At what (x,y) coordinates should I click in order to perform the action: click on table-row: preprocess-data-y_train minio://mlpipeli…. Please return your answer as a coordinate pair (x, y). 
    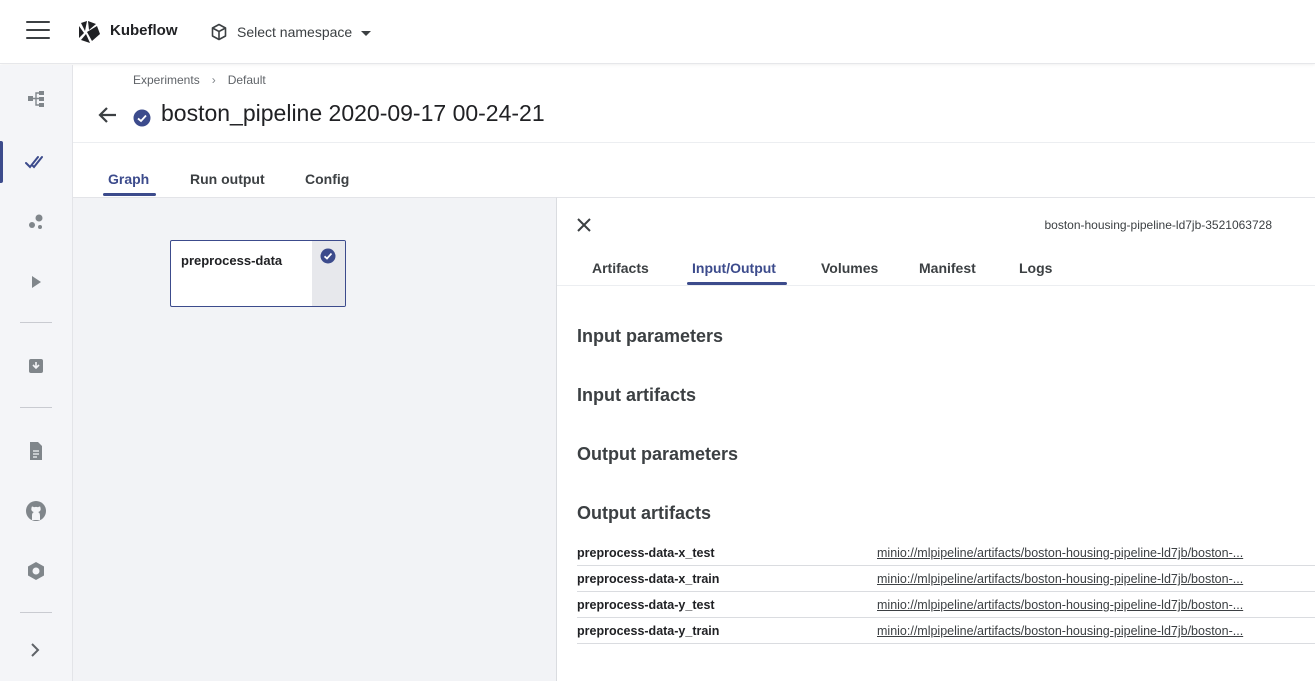
    Looking at the image, I should click on (946, 631).